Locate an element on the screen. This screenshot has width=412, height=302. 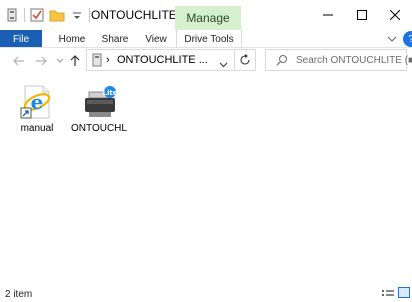
file-item-manual: e manual is located at coordinates (37, 109).